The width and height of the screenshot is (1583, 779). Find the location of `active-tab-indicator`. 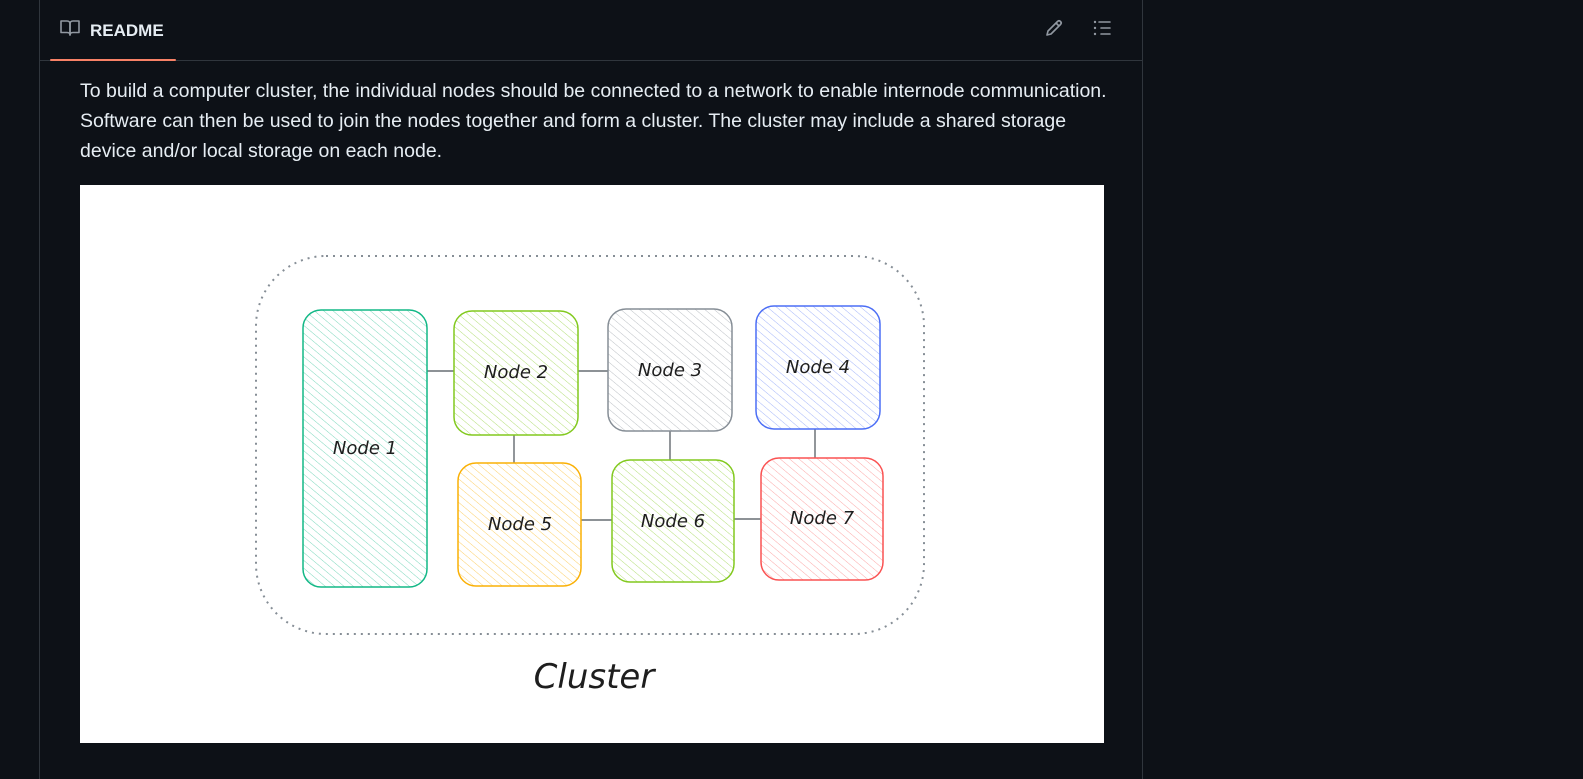

active-tab-indicator is located at coordinates (113, 60).